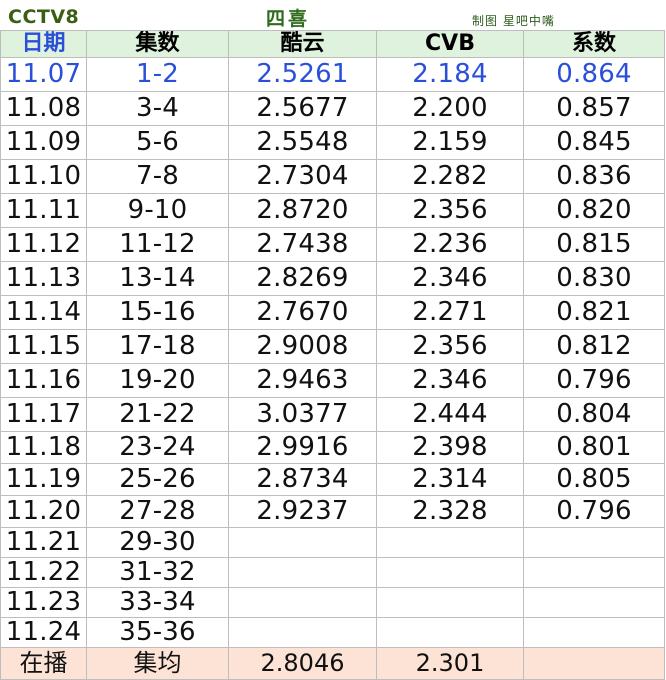  I want to click on table-row: 11.08 3-4 2.5677 2.200 0.857, so click(332, 108).